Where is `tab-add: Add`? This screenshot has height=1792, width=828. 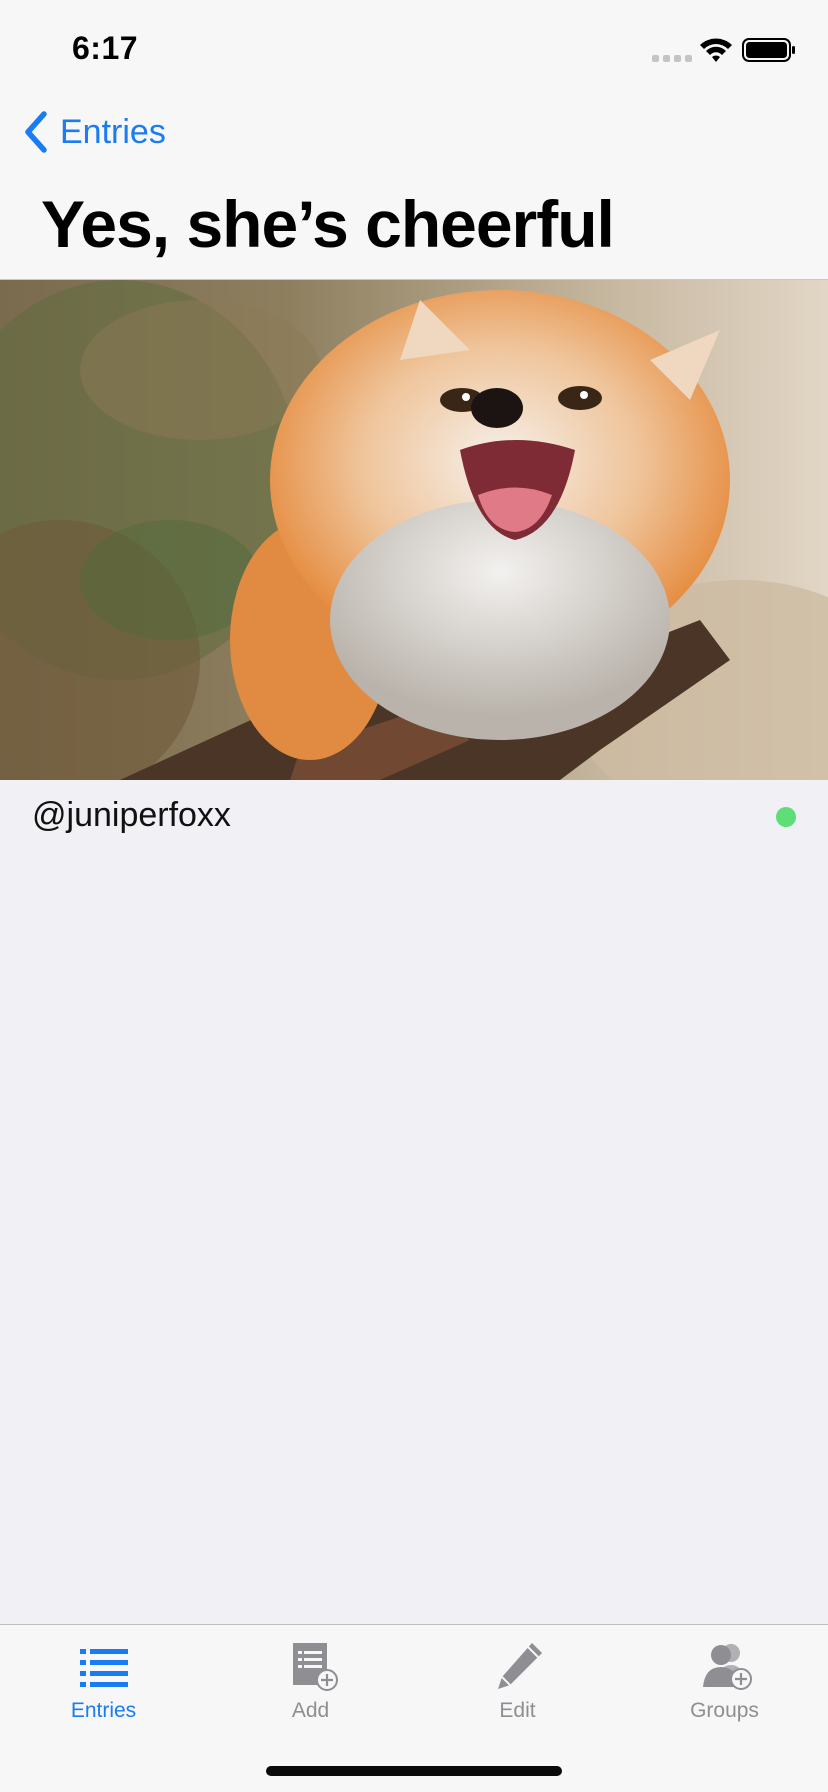 tab-add: Add is located at coordinates (310, 1689).